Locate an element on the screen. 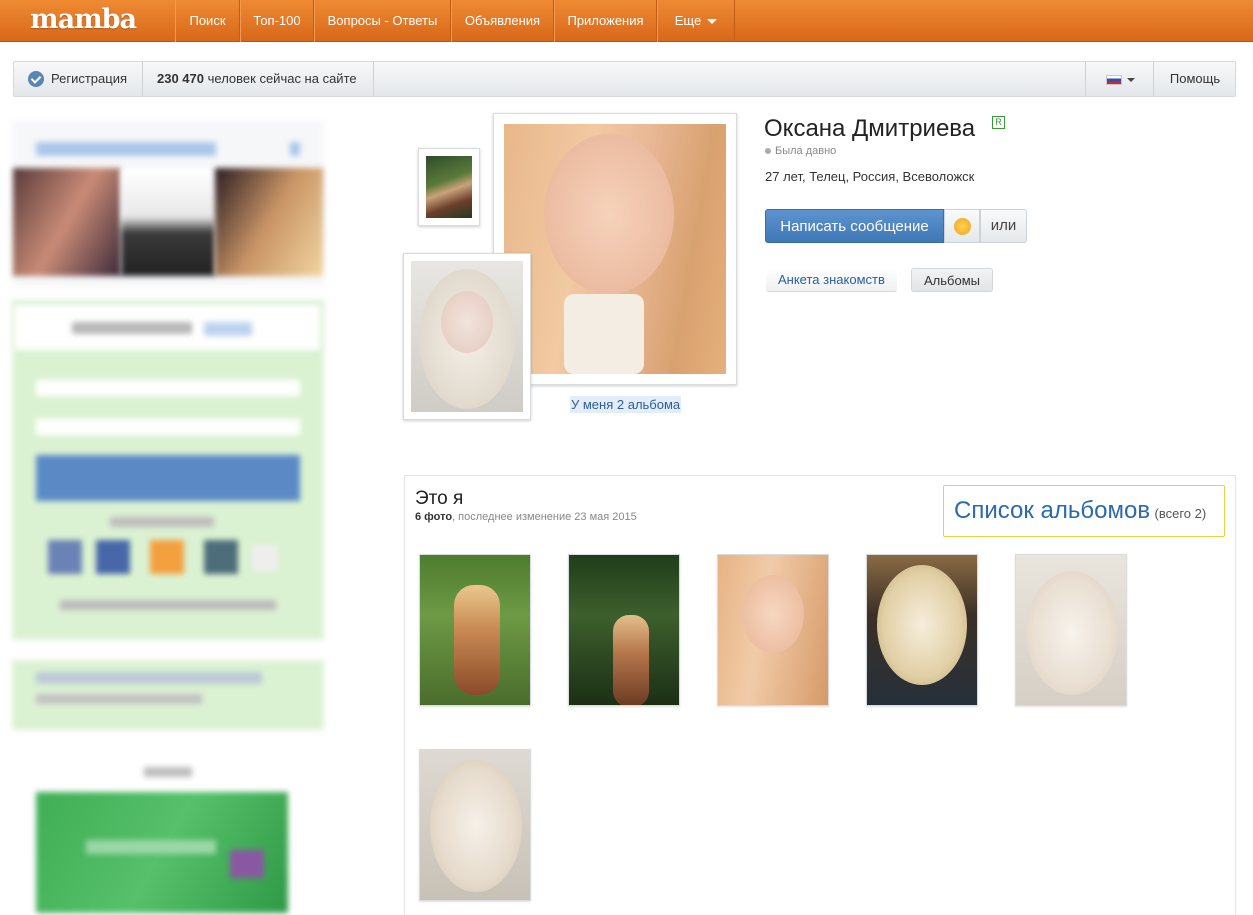  nav-apps: Приложения is located at coordinates (605, 21).